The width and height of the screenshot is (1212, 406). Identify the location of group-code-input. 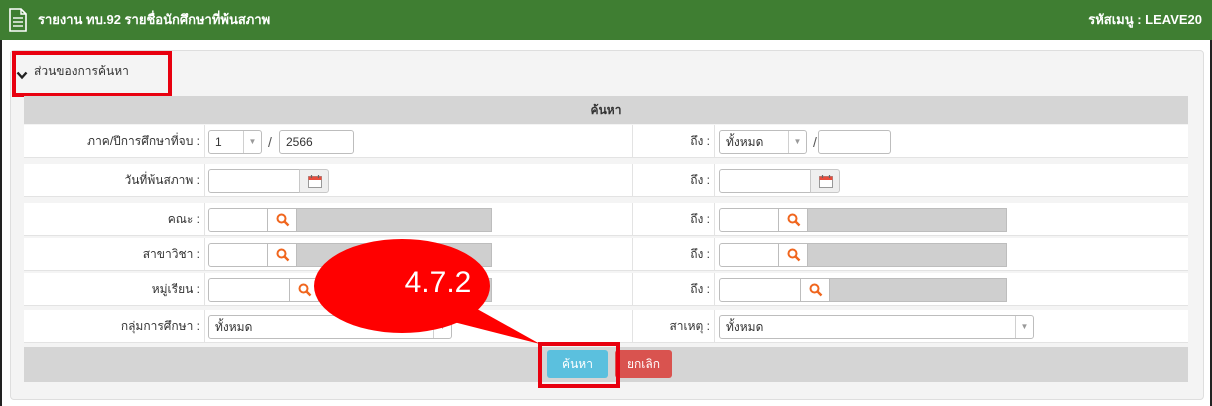
(249, 290).